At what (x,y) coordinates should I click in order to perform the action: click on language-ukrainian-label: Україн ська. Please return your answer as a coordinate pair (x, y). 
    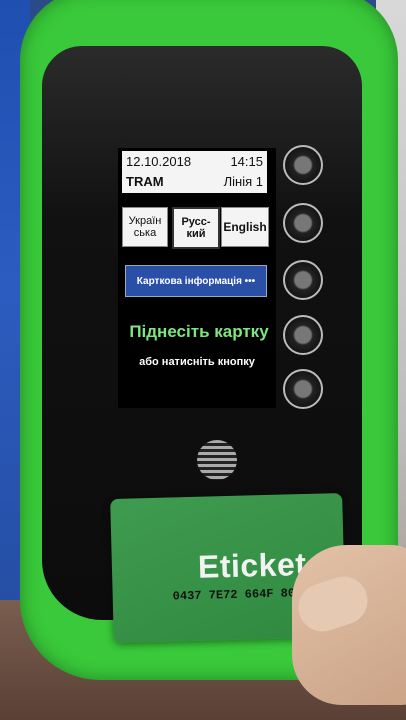
    Looking at the image, I should click on (145, 227).